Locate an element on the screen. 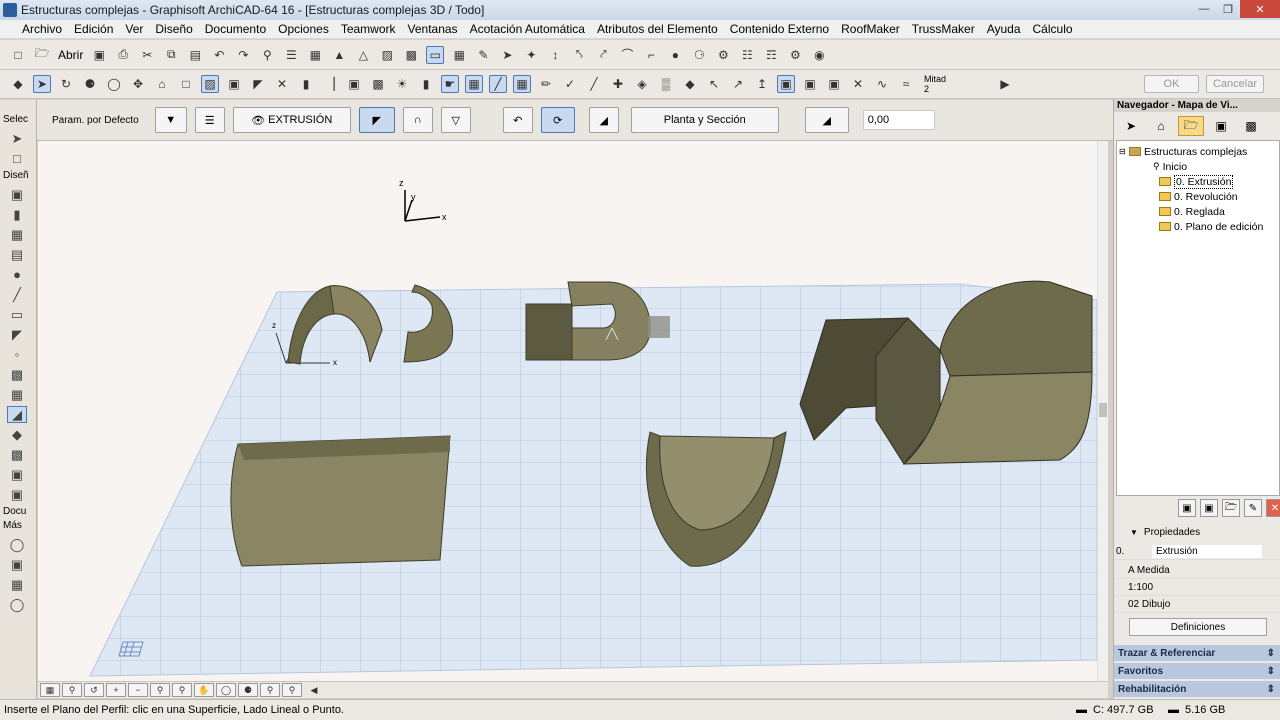  zoom-previous-icon: ⚲ is located at coordinates (182, 690).